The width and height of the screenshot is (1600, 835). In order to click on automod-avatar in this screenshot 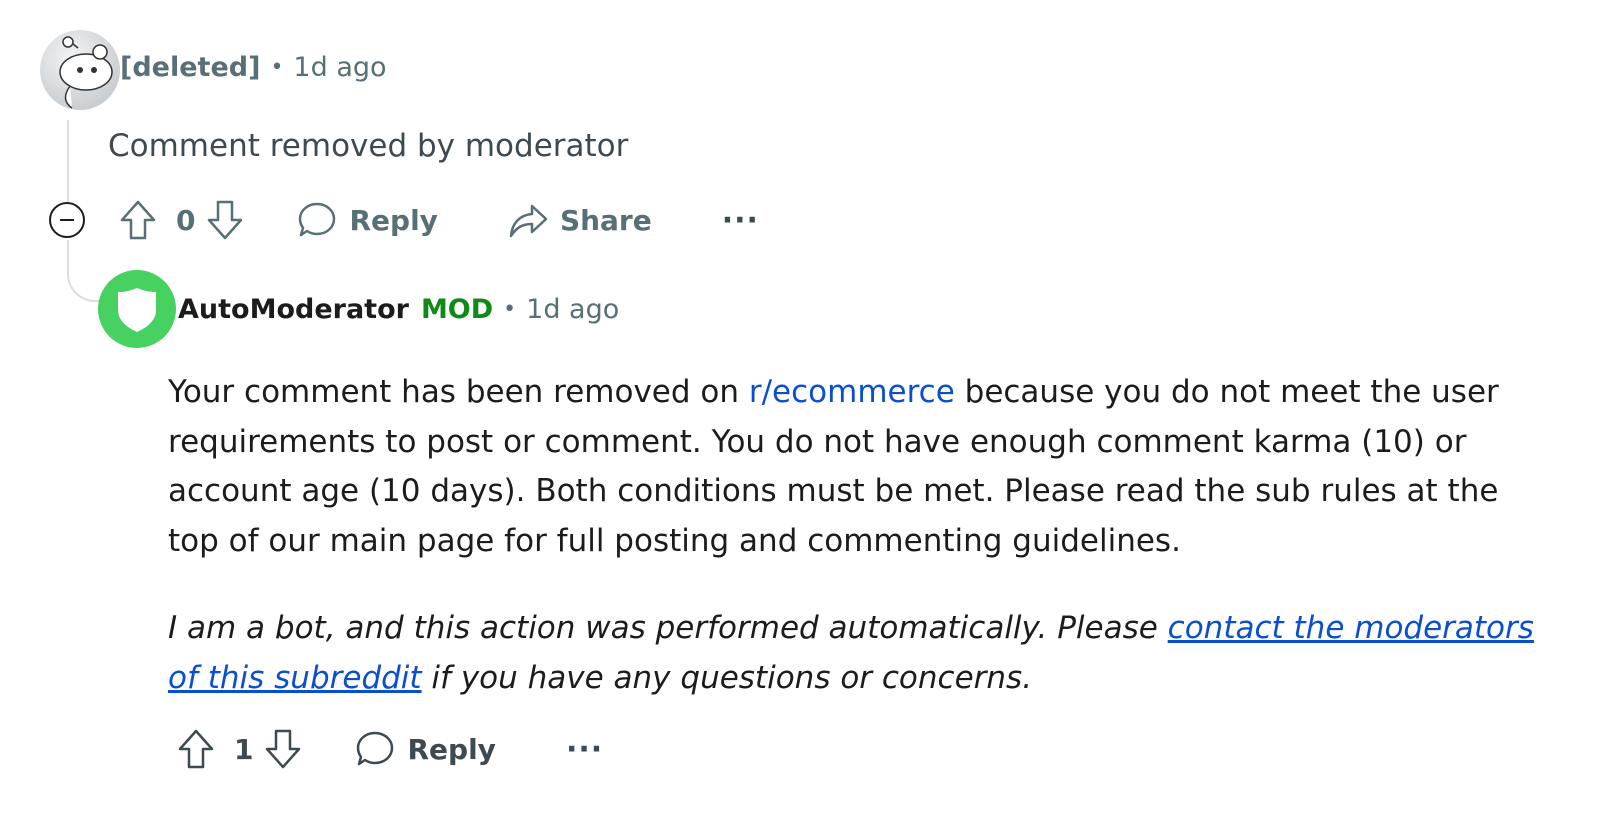, I will do `click(137, 309)`.